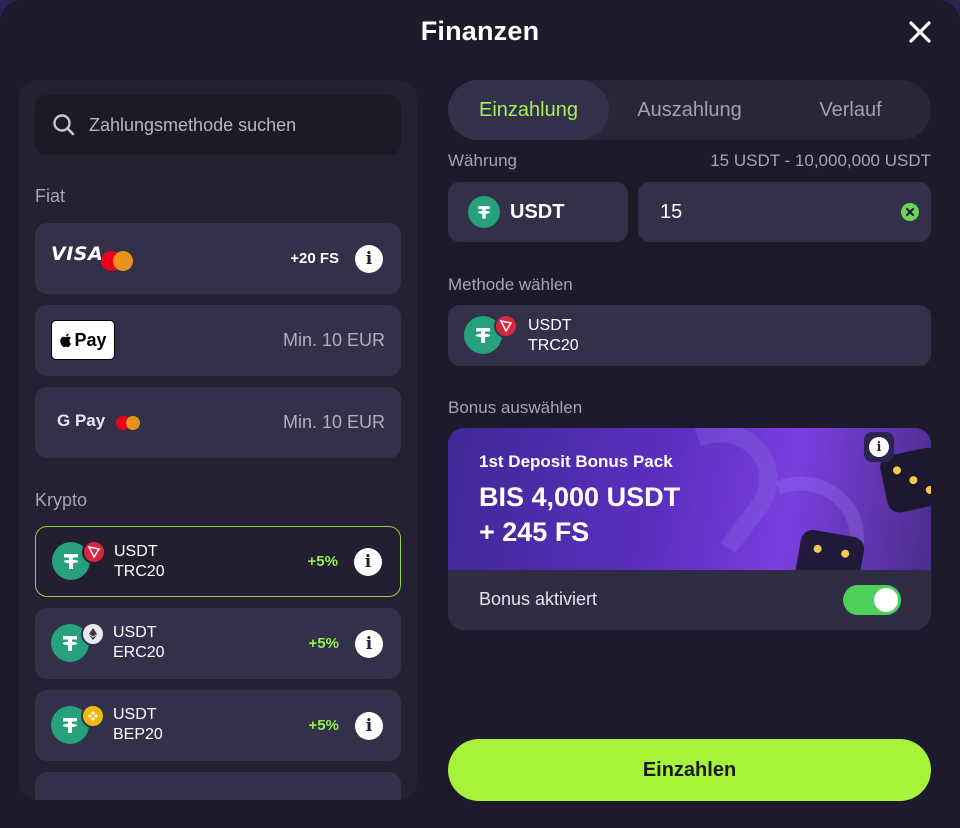 The width and height of the screenshot is (960, 828). What do you see at coordinates (886, 600) in the screenshot?
I see `toggle-knob` at bounding box center [886, 600].